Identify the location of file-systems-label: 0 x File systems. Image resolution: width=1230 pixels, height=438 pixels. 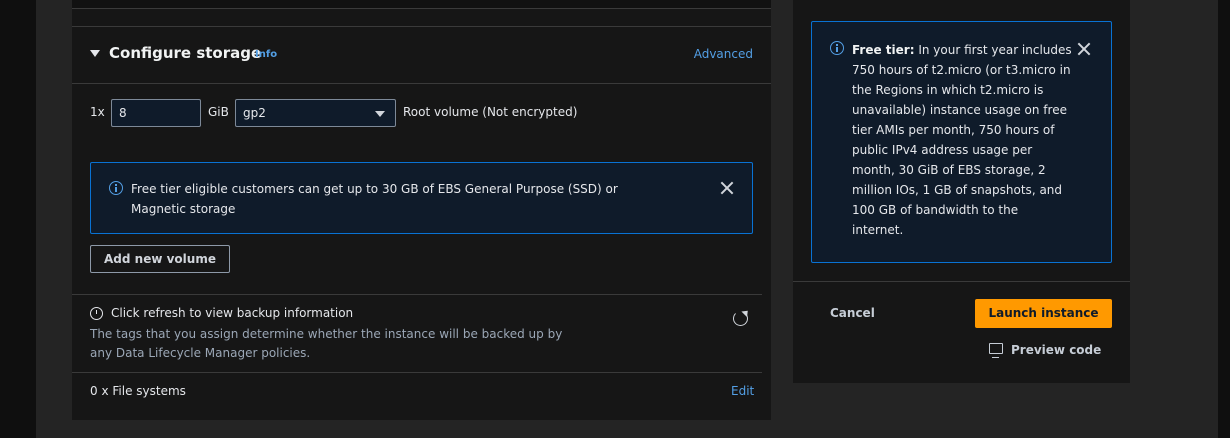
(138, 391).